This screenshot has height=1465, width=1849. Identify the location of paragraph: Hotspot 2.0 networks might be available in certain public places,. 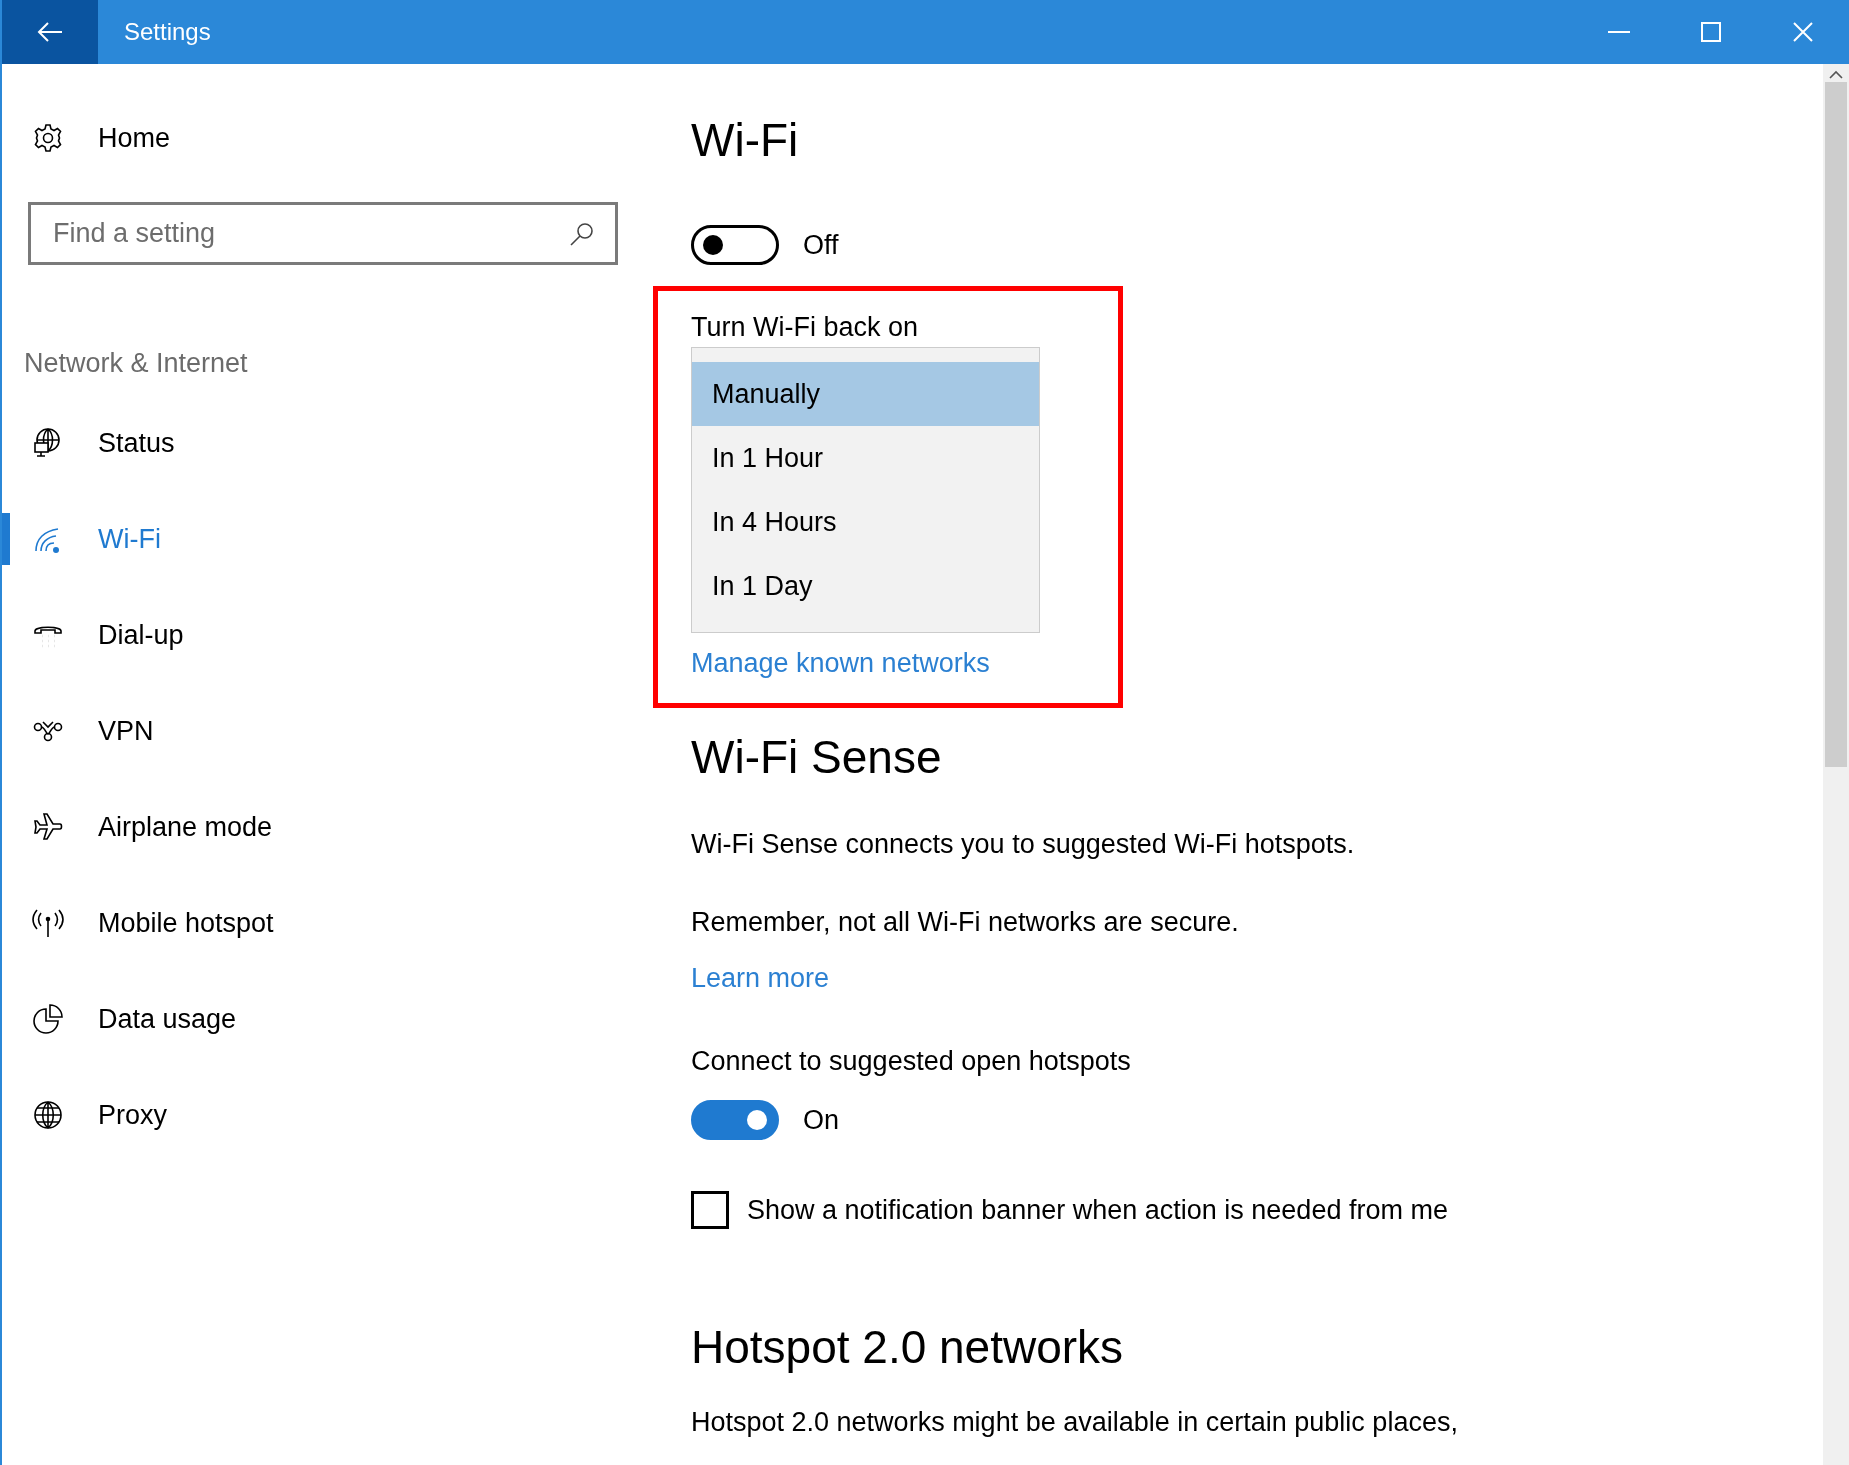
(1075, 1422).